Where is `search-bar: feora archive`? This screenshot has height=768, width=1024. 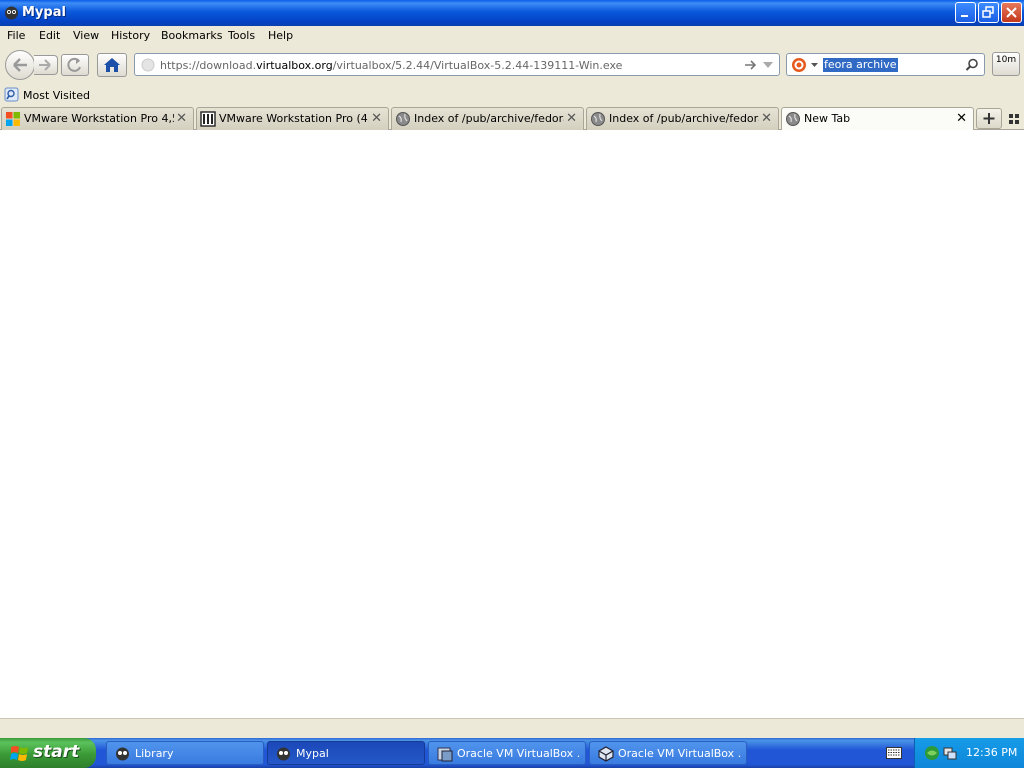 search-bar: feora archive is located at coordinates (885, 64).